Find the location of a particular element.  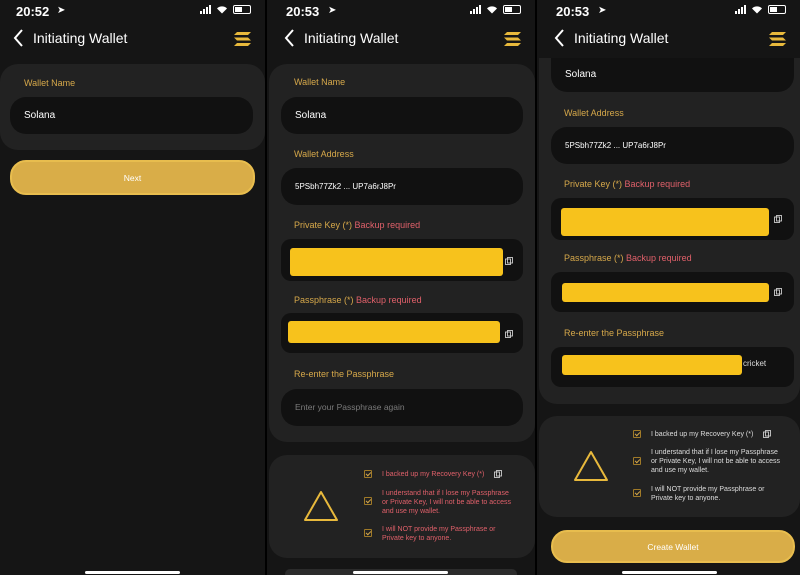

page-title: Initiating Wallet is located at coordinates (621, 38).